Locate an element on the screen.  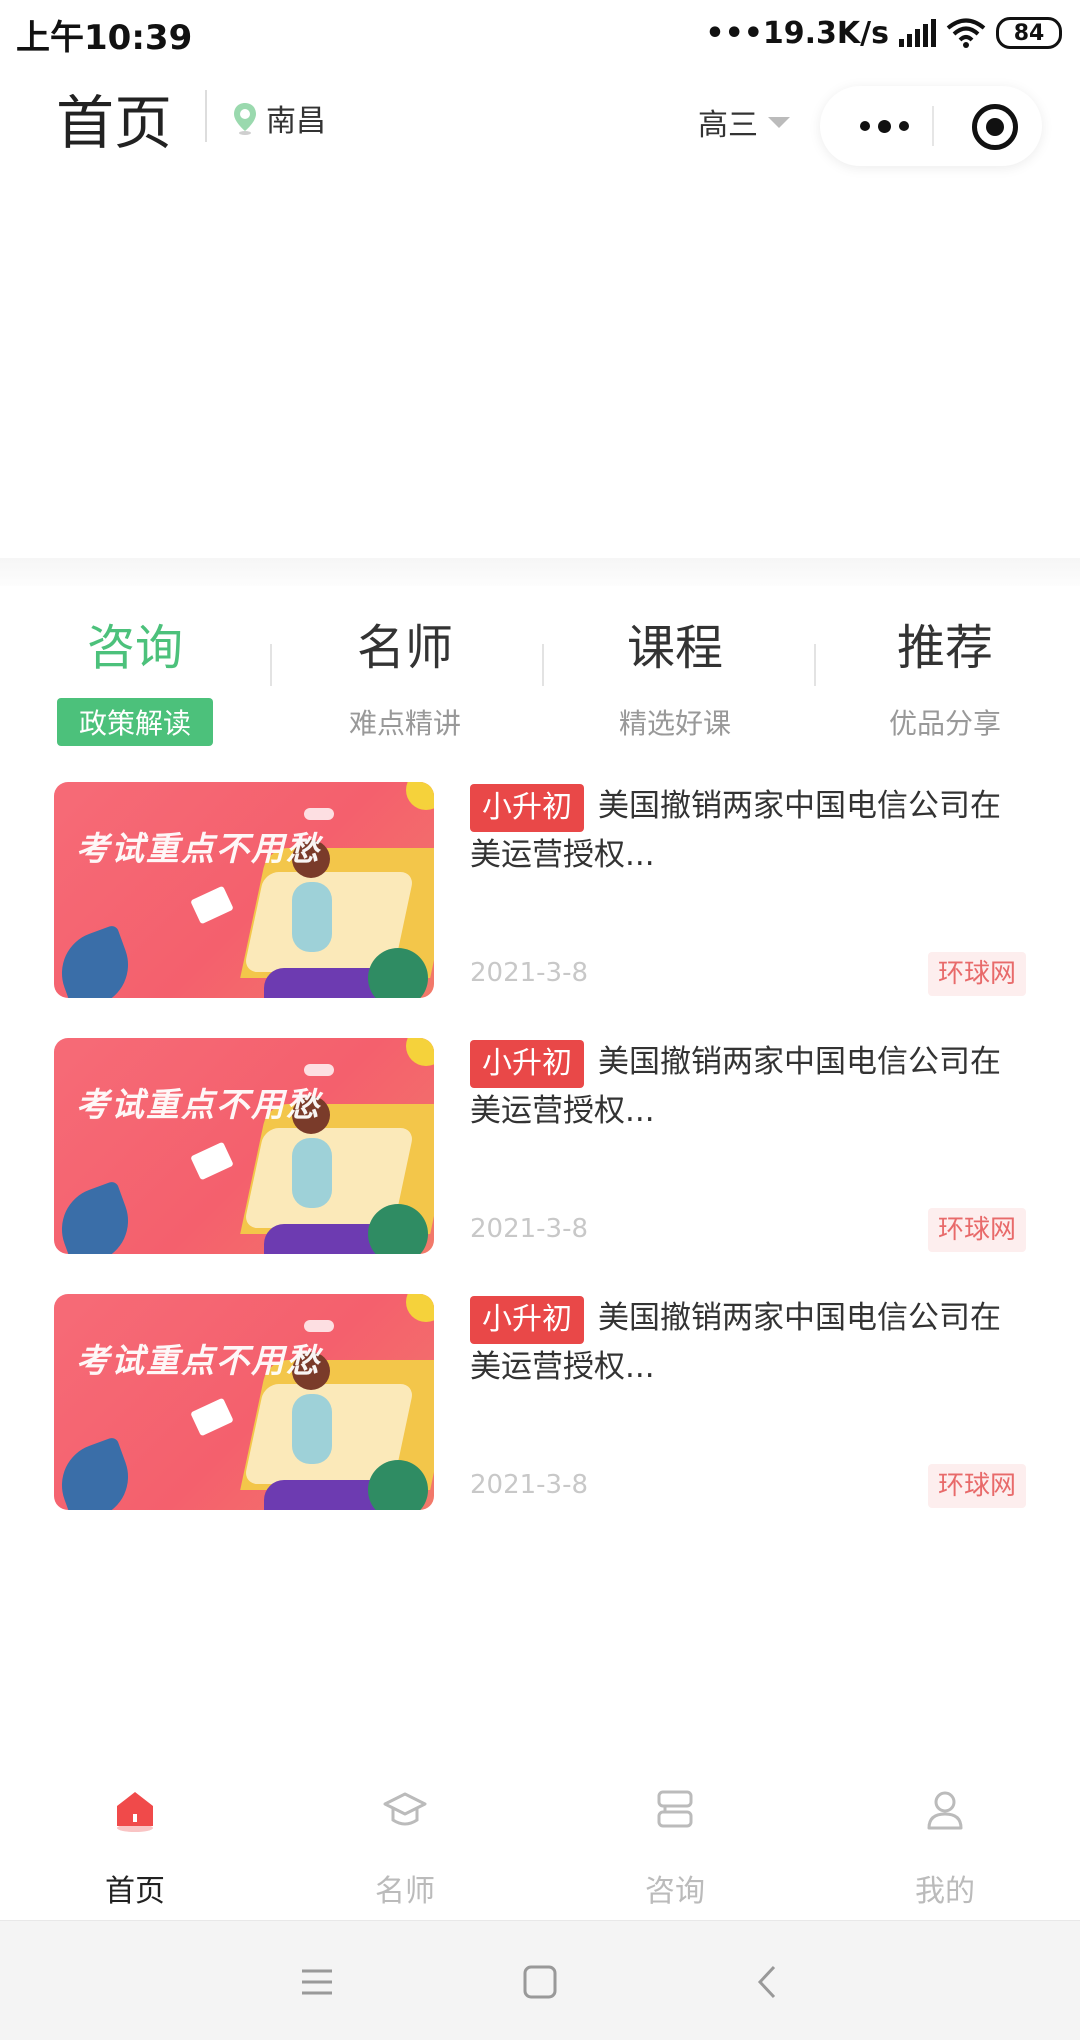
tab-subtitle: 精选好课 is located at coordinates (674, 723).